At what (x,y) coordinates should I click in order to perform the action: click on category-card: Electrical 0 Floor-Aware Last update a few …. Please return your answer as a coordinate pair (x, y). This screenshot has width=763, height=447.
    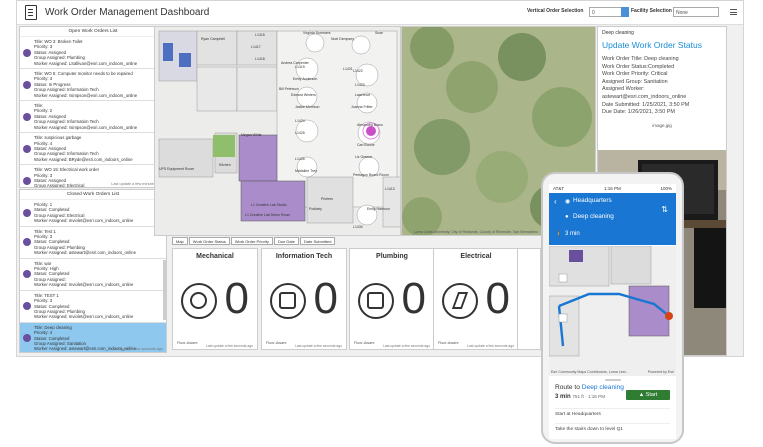
    Looking at the image, I should click on (476, 299).